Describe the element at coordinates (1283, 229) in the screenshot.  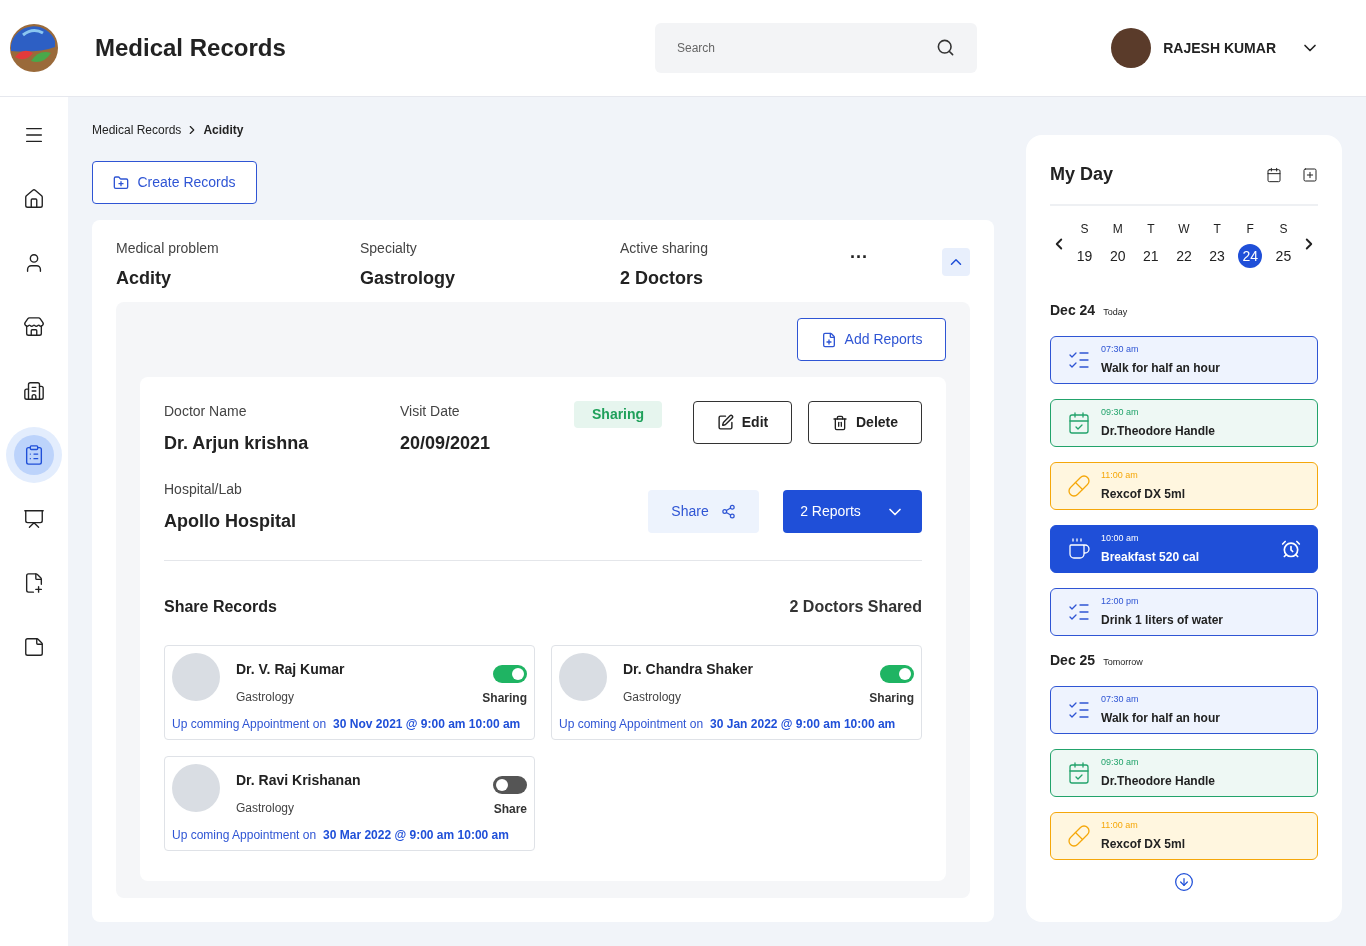
I see `weekday-label: S` at that location.